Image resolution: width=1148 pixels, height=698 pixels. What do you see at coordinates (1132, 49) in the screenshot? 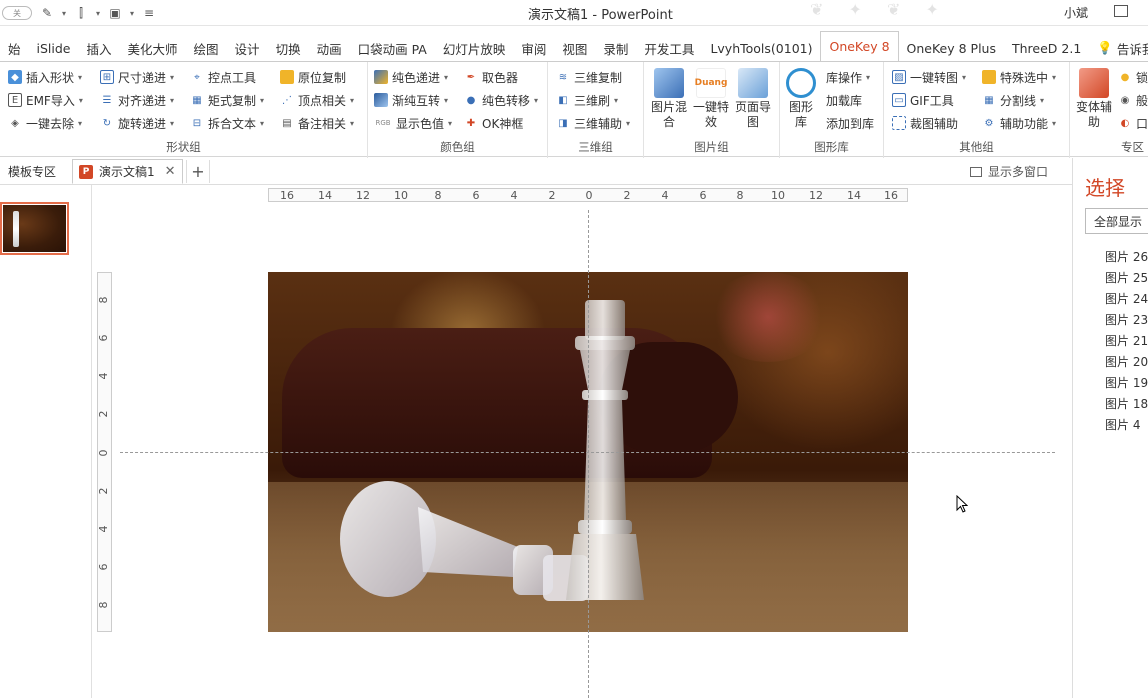
I see `tell-me-label: 告诉我` at bounding box center [1132, 49].